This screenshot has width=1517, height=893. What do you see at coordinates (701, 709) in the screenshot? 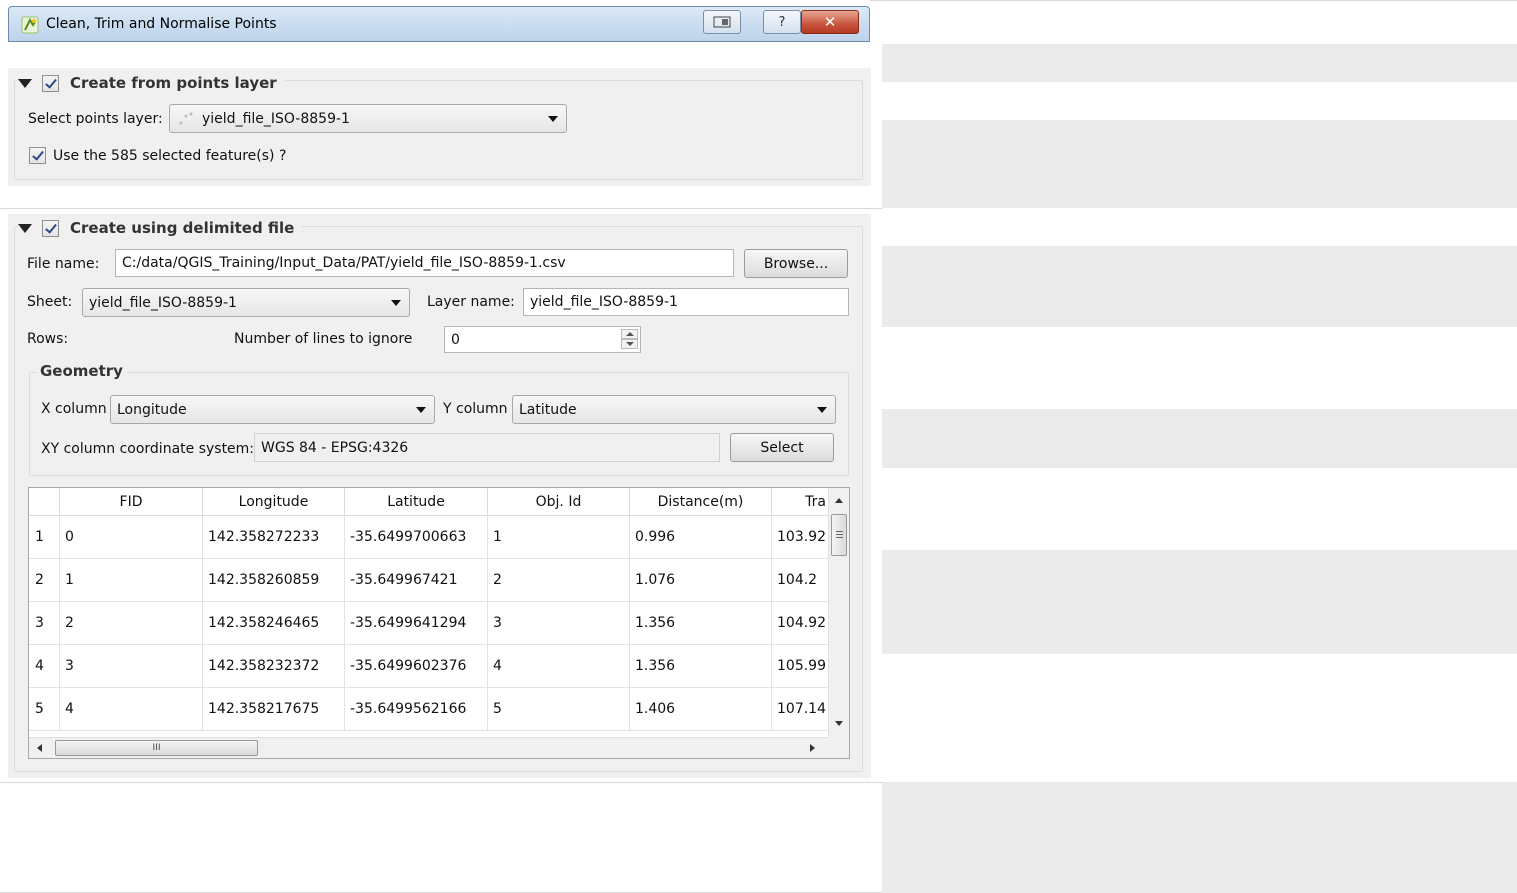
I see `table-cell: 1.406` at bounding box center [701, 709].